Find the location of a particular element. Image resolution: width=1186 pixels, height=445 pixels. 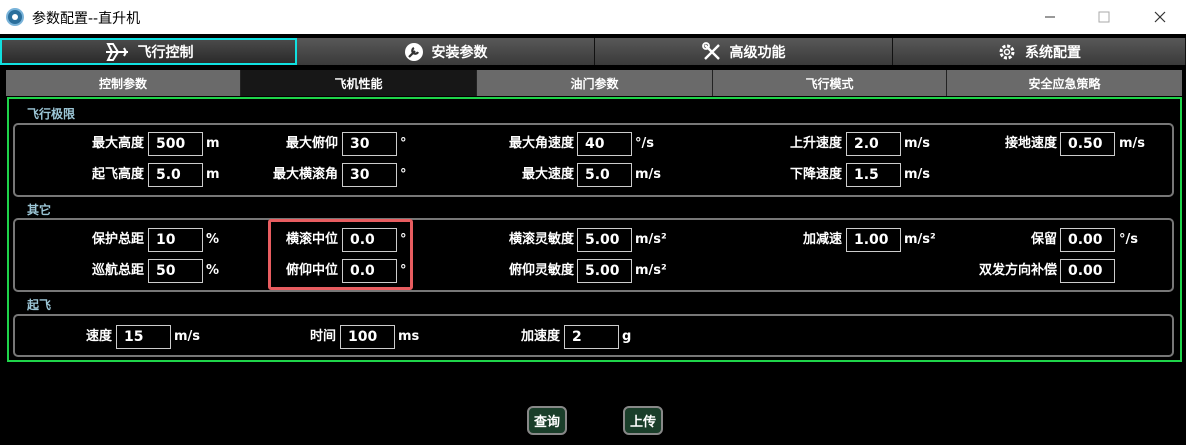

landing-speed-input: 0.50 is located at coordinates (1087, 144).